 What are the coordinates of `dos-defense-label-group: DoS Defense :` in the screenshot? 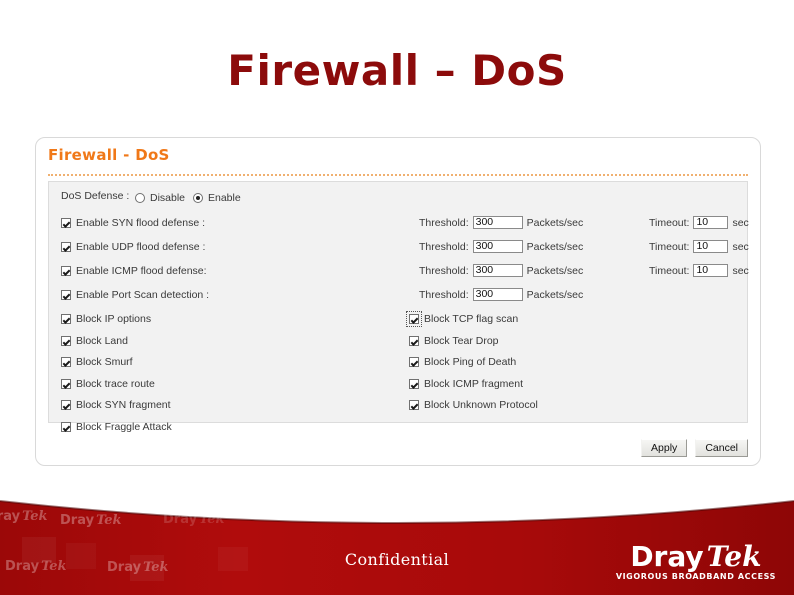 It's located at (95, 196).